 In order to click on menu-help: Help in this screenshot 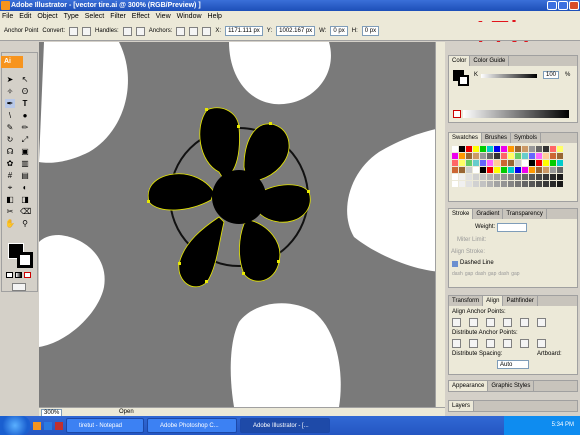, I will do `click(215, 16)`.